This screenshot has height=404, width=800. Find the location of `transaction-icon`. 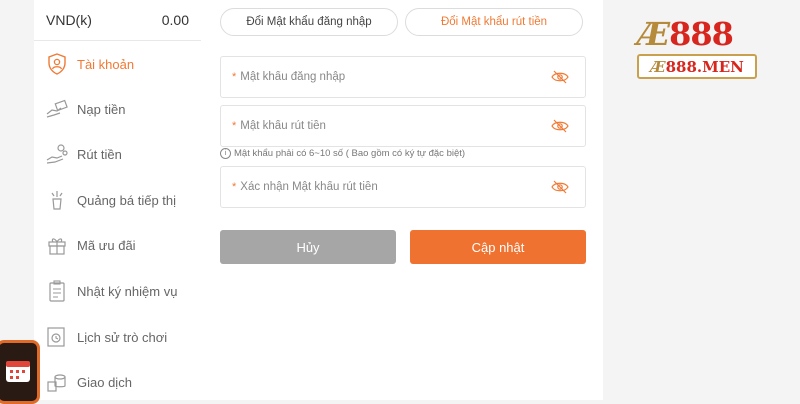

transaction-icon is located at coordinates (57, 382).